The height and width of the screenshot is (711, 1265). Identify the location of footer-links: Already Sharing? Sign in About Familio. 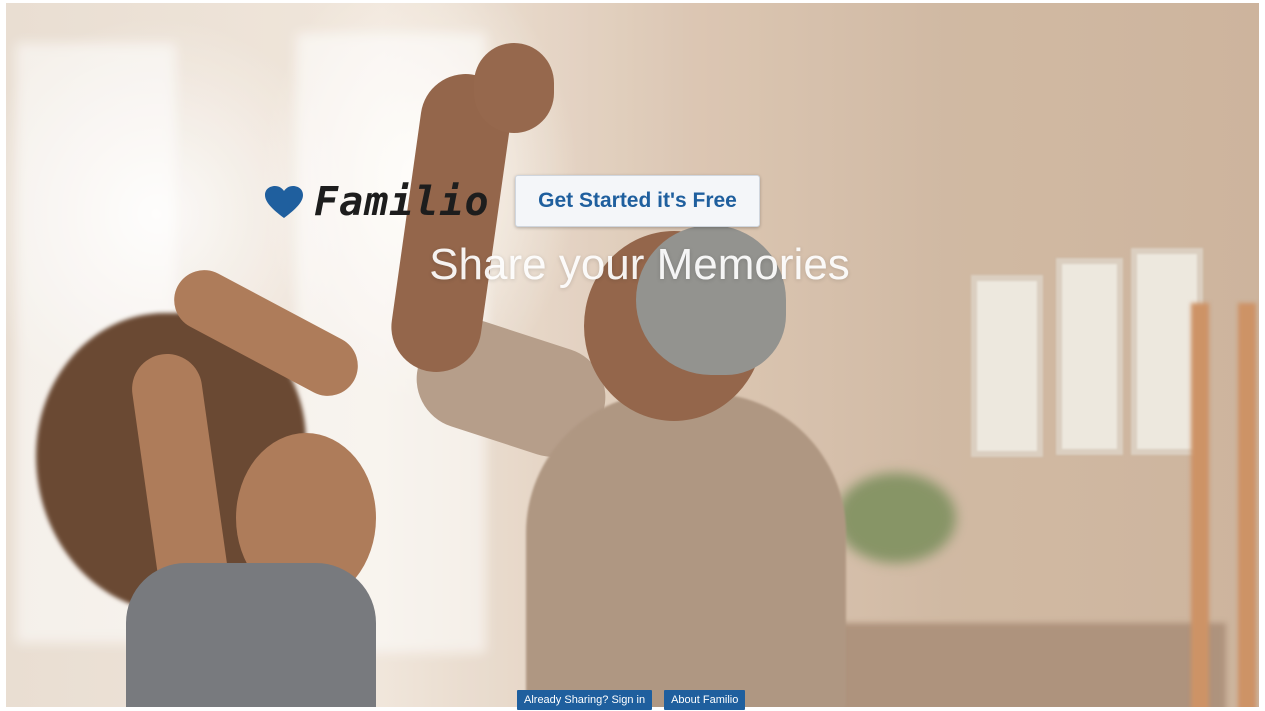
(631, 700).